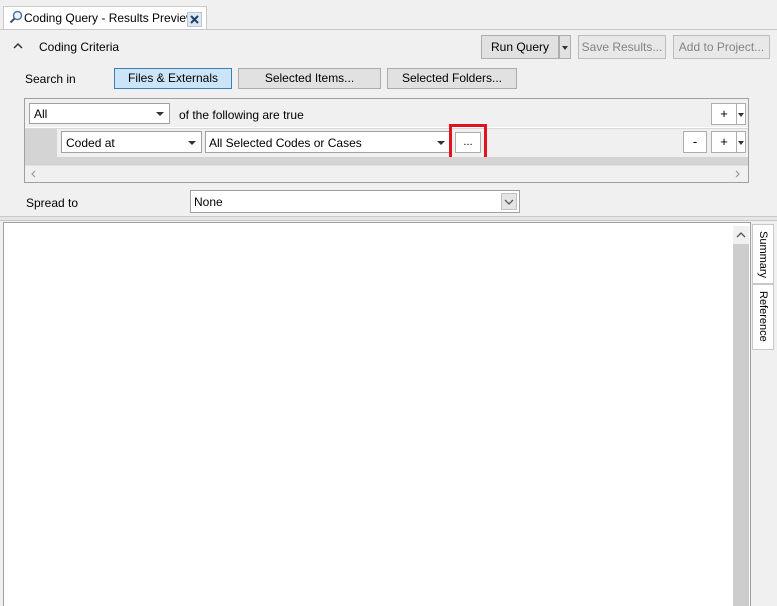  I want to click on magnifier-icon, so click(16, 17).